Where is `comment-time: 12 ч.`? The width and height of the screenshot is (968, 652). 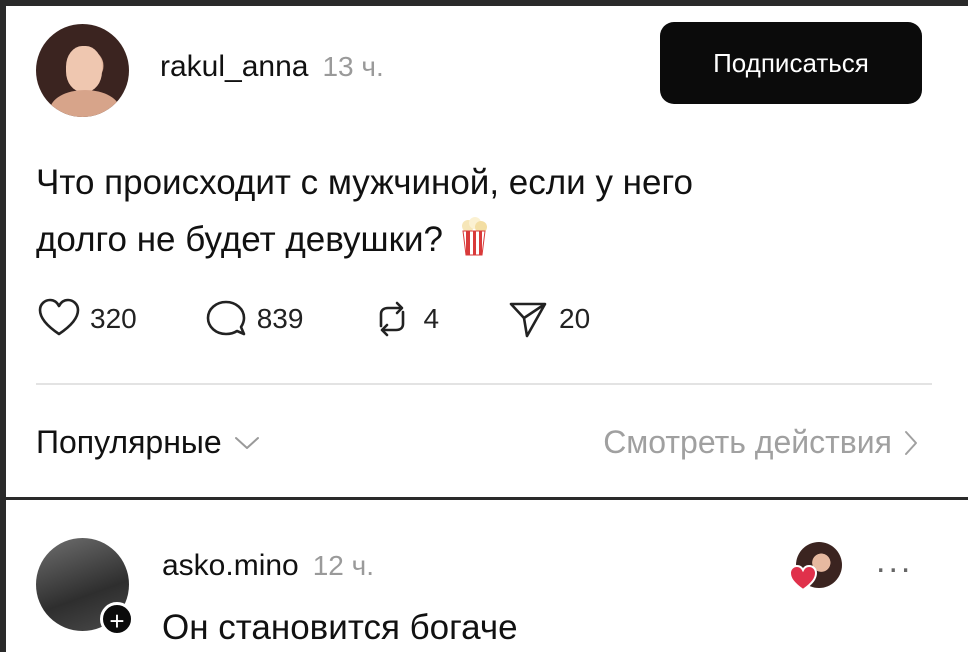 comment-time: 12 ч. is located at coordinates (343, 565).